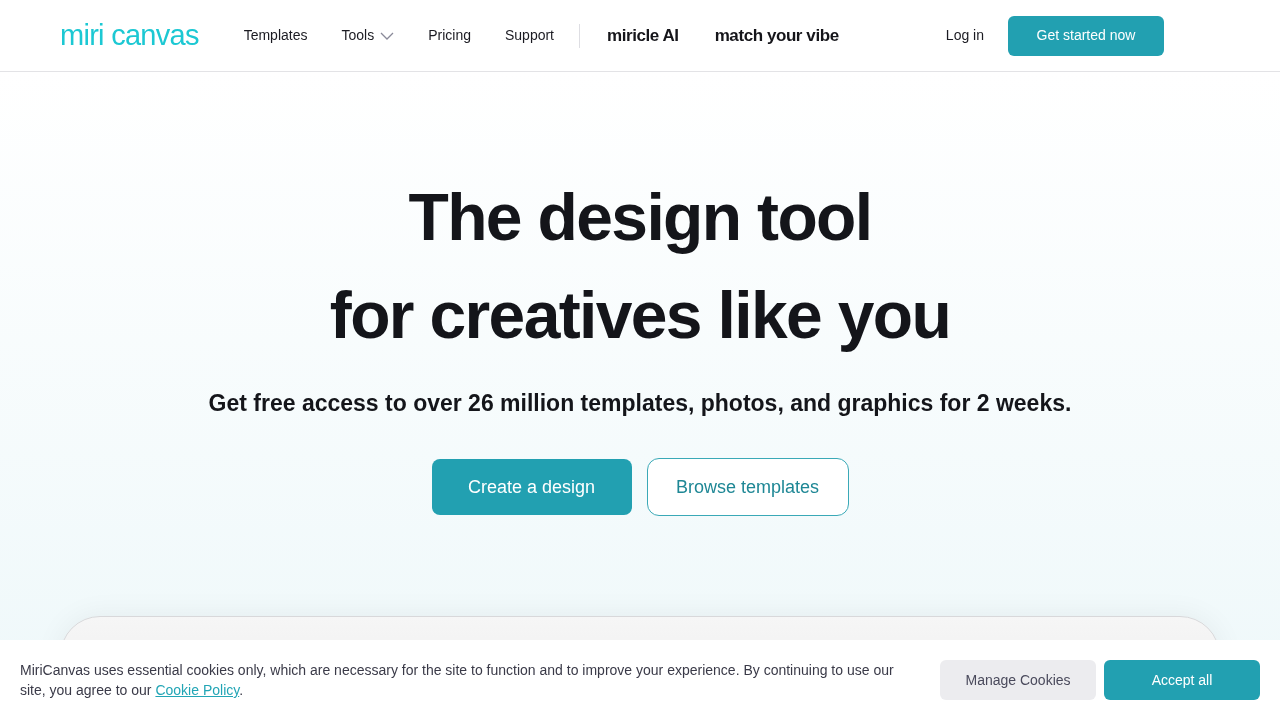 This screenshot has height=720, width=1280. Describe the element at coordinates (529, 35) in the screenshot. I see `nav-link: Support` at that location.